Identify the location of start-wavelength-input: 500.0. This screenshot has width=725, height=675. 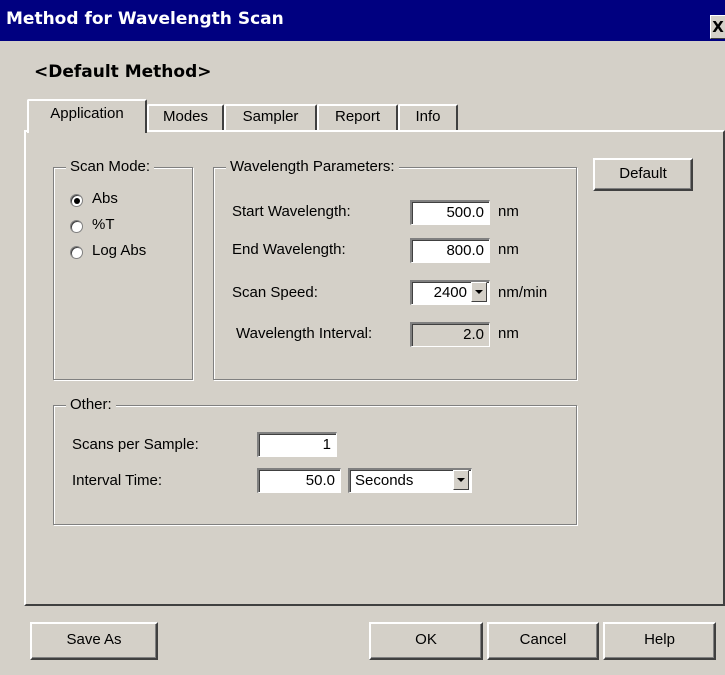
(450, 212).